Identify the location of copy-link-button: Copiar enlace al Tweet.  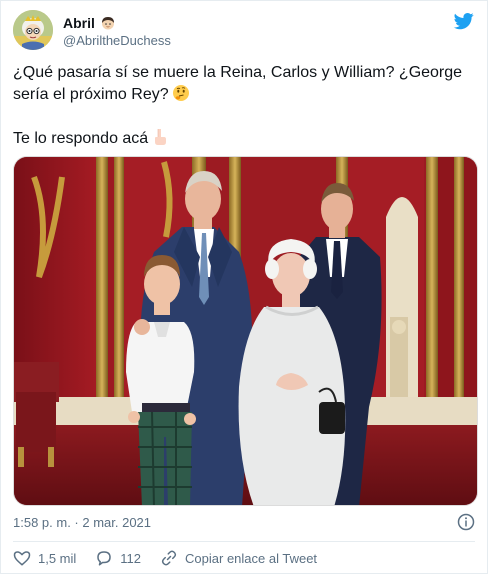
(238, 558).